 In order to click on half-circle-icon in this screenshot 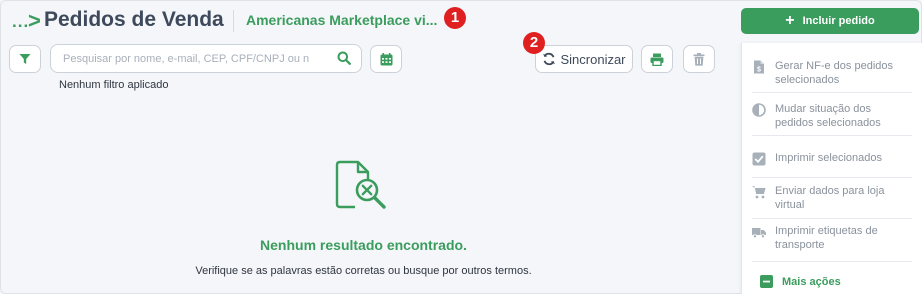, I will do `click(759, 110)`.